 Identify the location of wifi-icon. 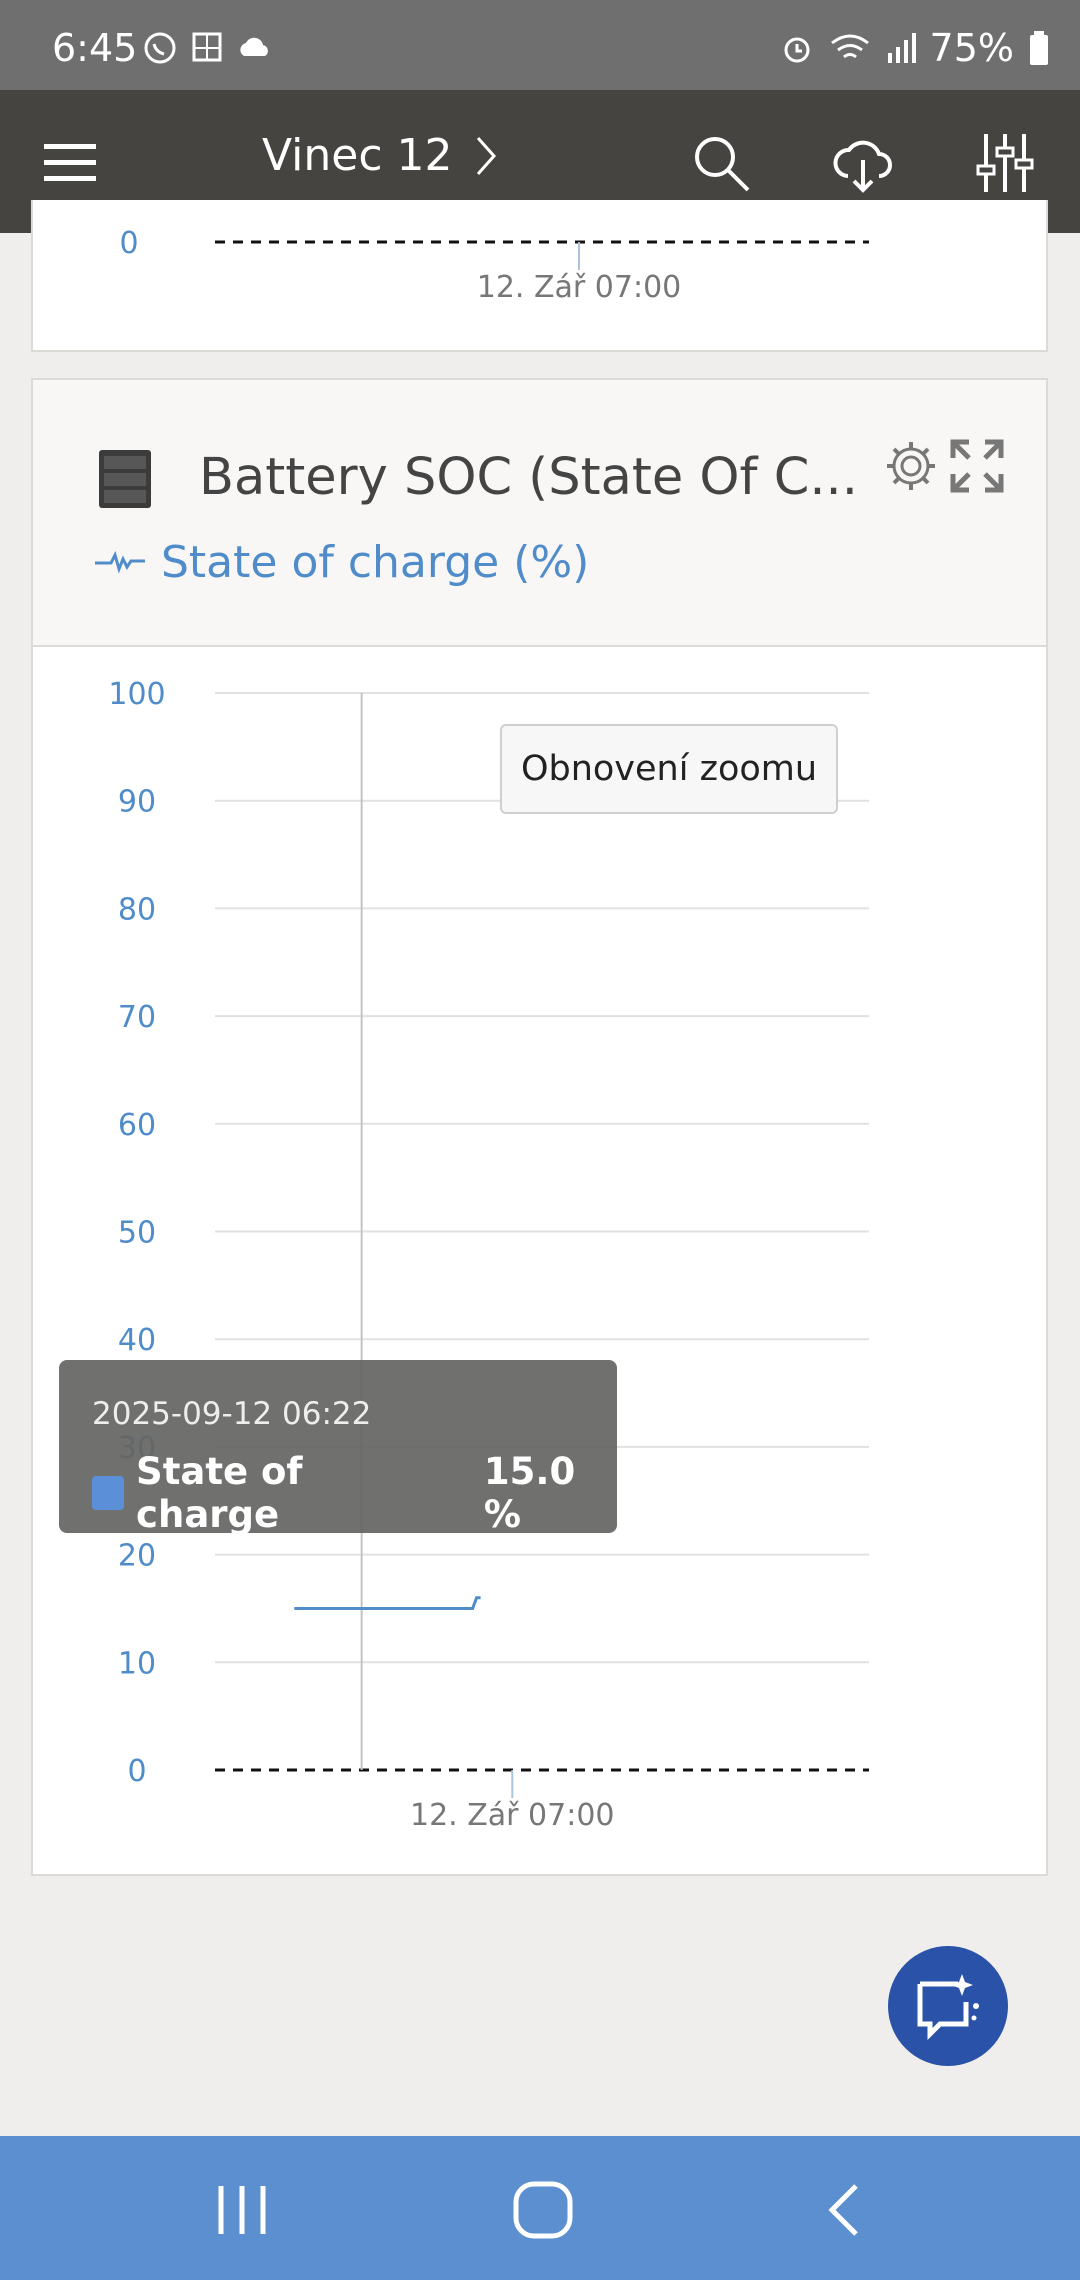
(849, 46).